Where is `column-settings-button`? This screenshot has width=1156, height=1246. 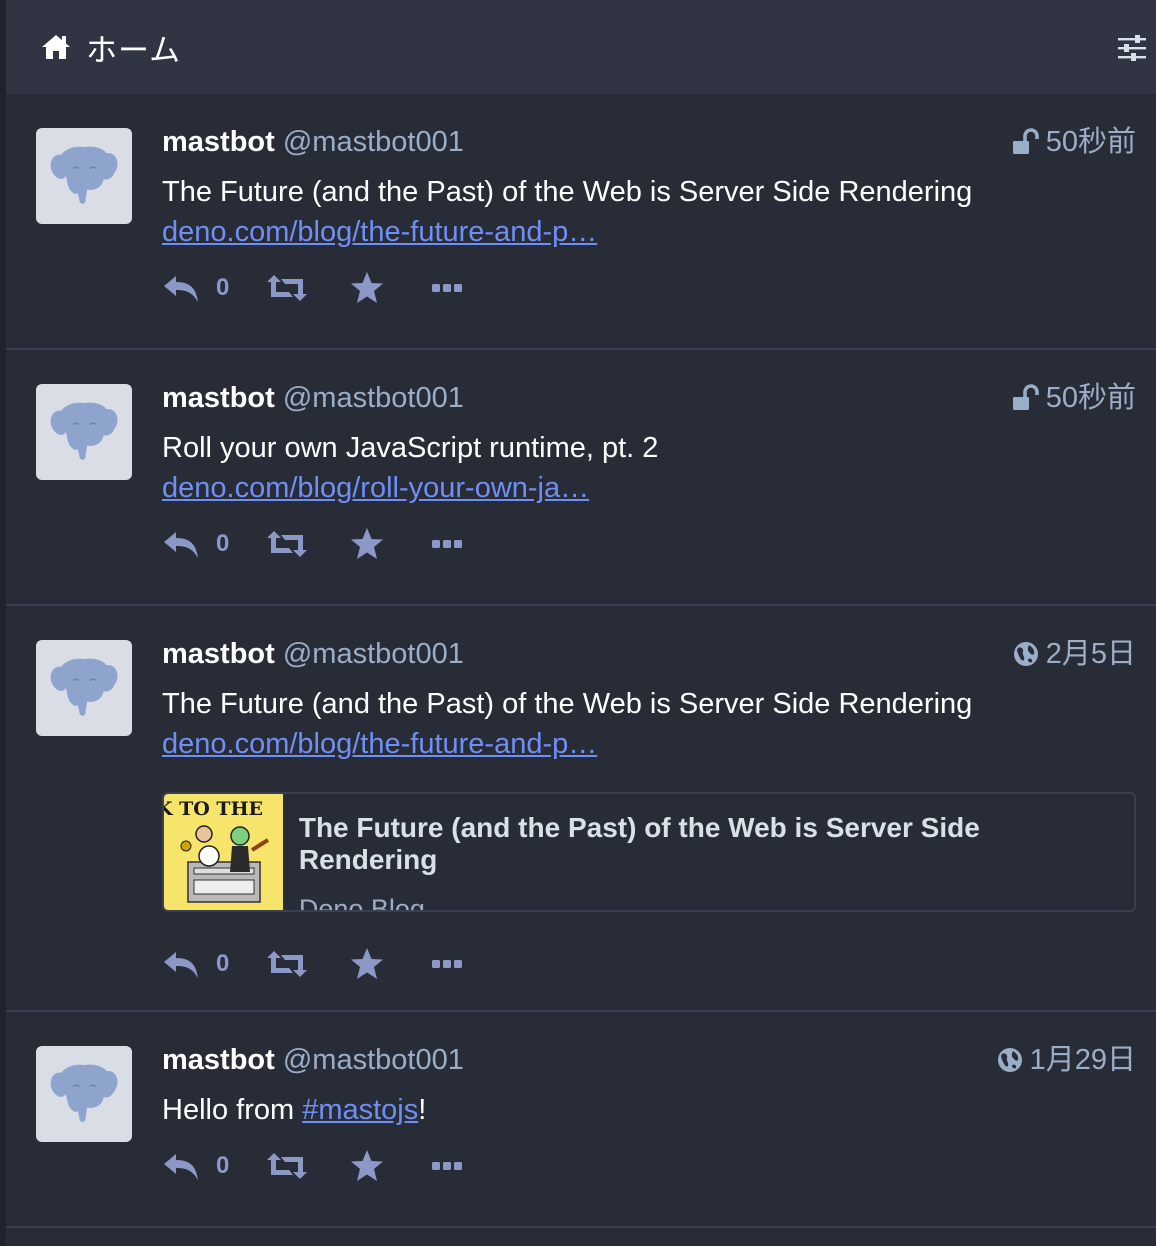
column-settings-button is located at coordinates (1132, 48).